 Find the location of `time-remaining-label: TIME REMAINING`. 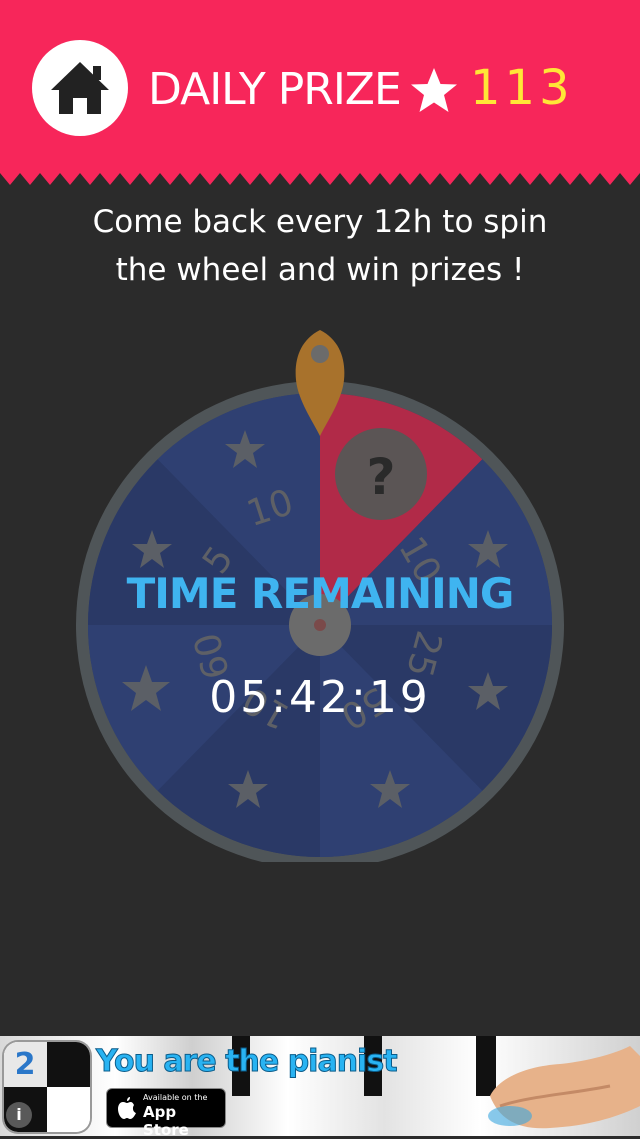

time-remaining-label: TIME REMAINING is located at coordinates (320, 593).